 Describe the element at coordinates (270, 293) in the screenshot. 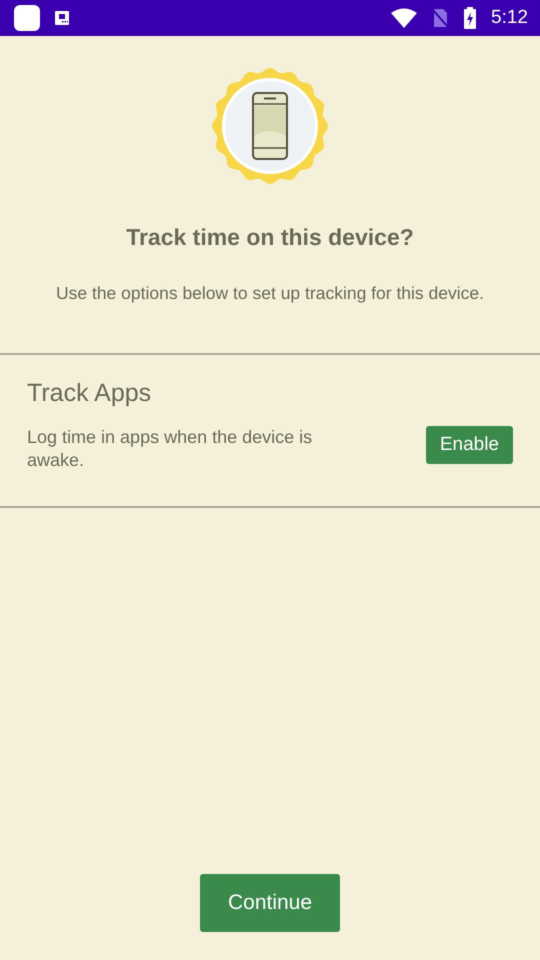

I see `subtitle-text: Use the options below to set up tracking for this device.` at that location.